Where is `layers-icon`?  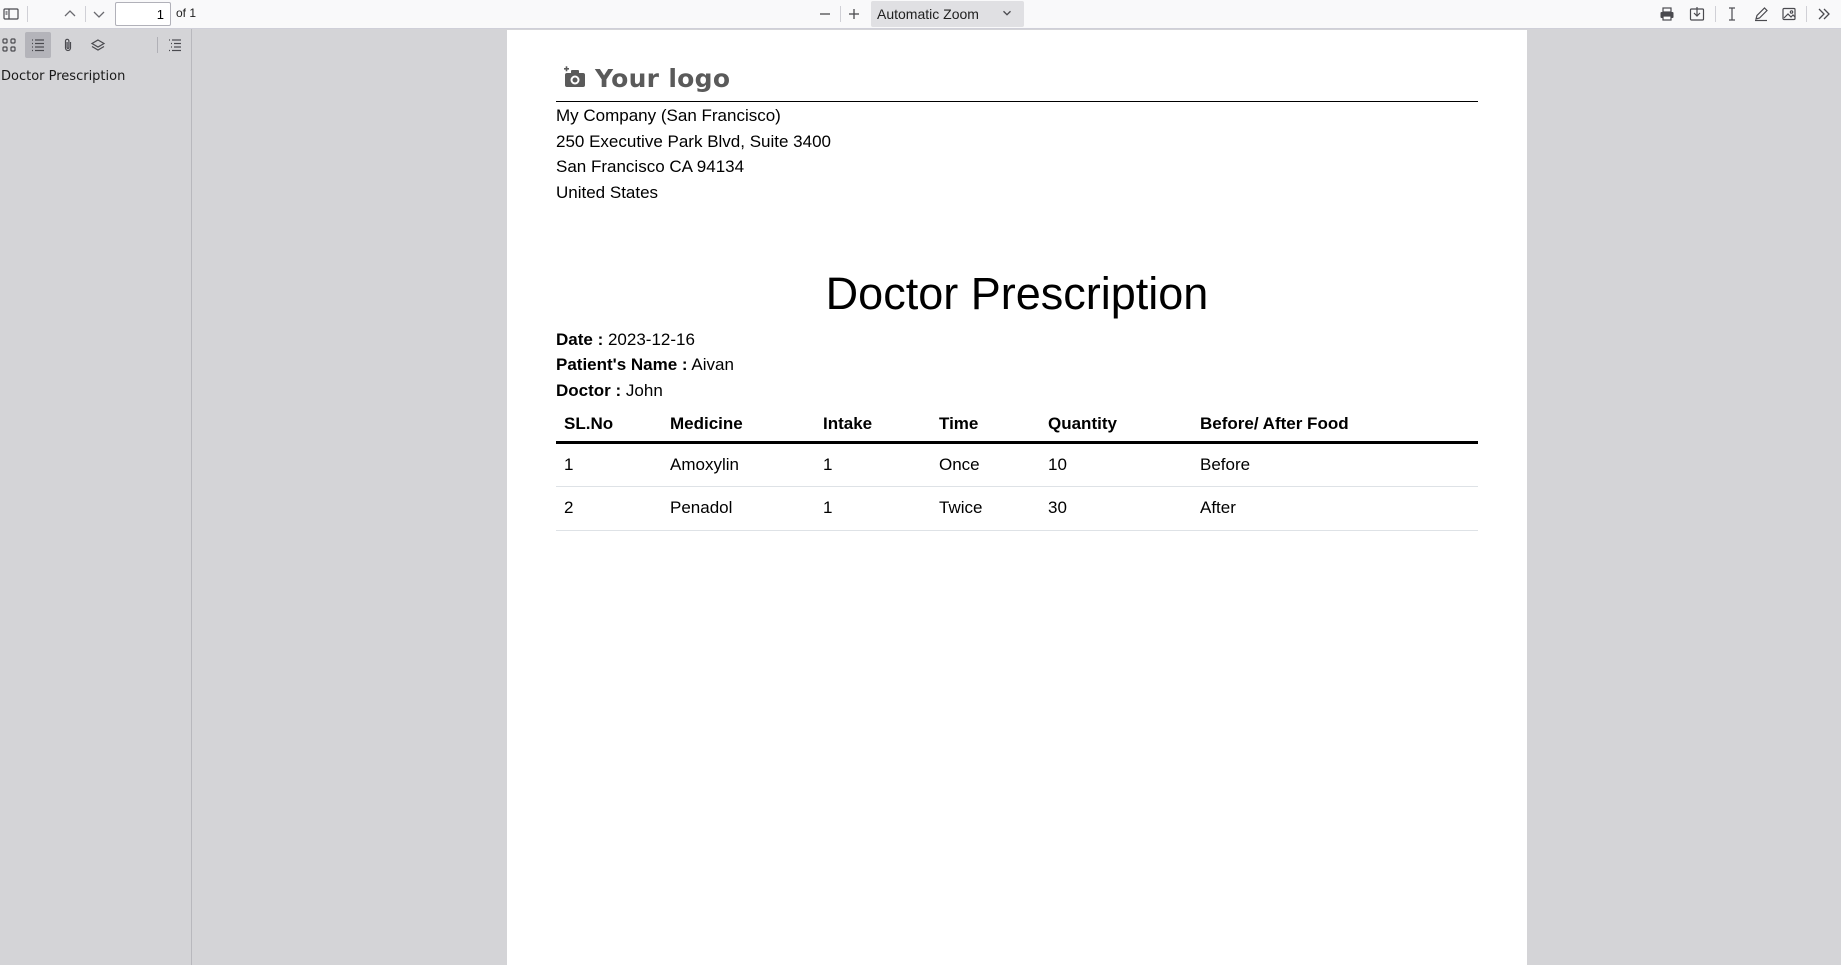 layers-icon is located at coordinates (98, 45).